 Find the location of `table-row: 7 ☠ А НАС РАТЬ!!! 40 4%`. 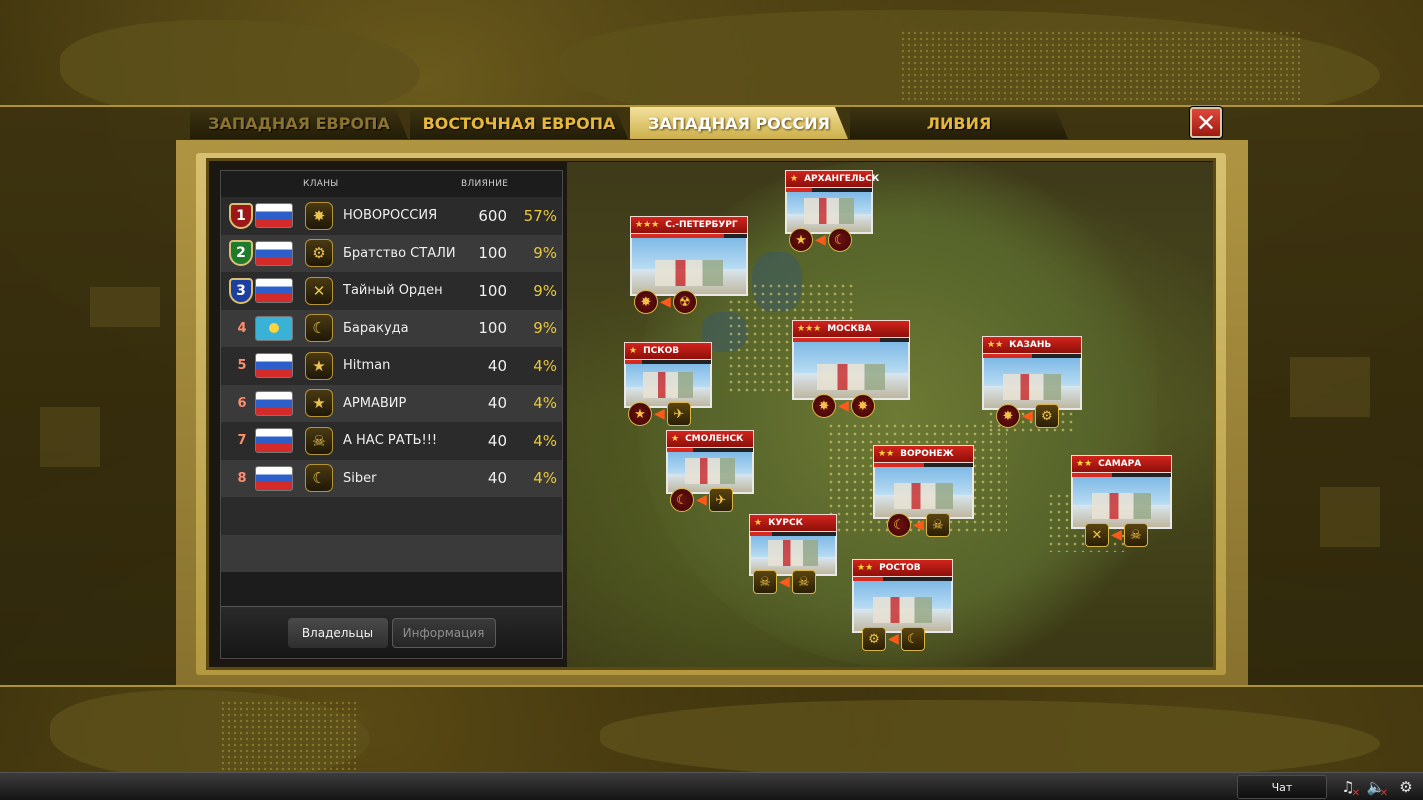

table-row: 7 ☠ А НАС РАТЬ!!! 40 4% is located at coordinates (391, 441).